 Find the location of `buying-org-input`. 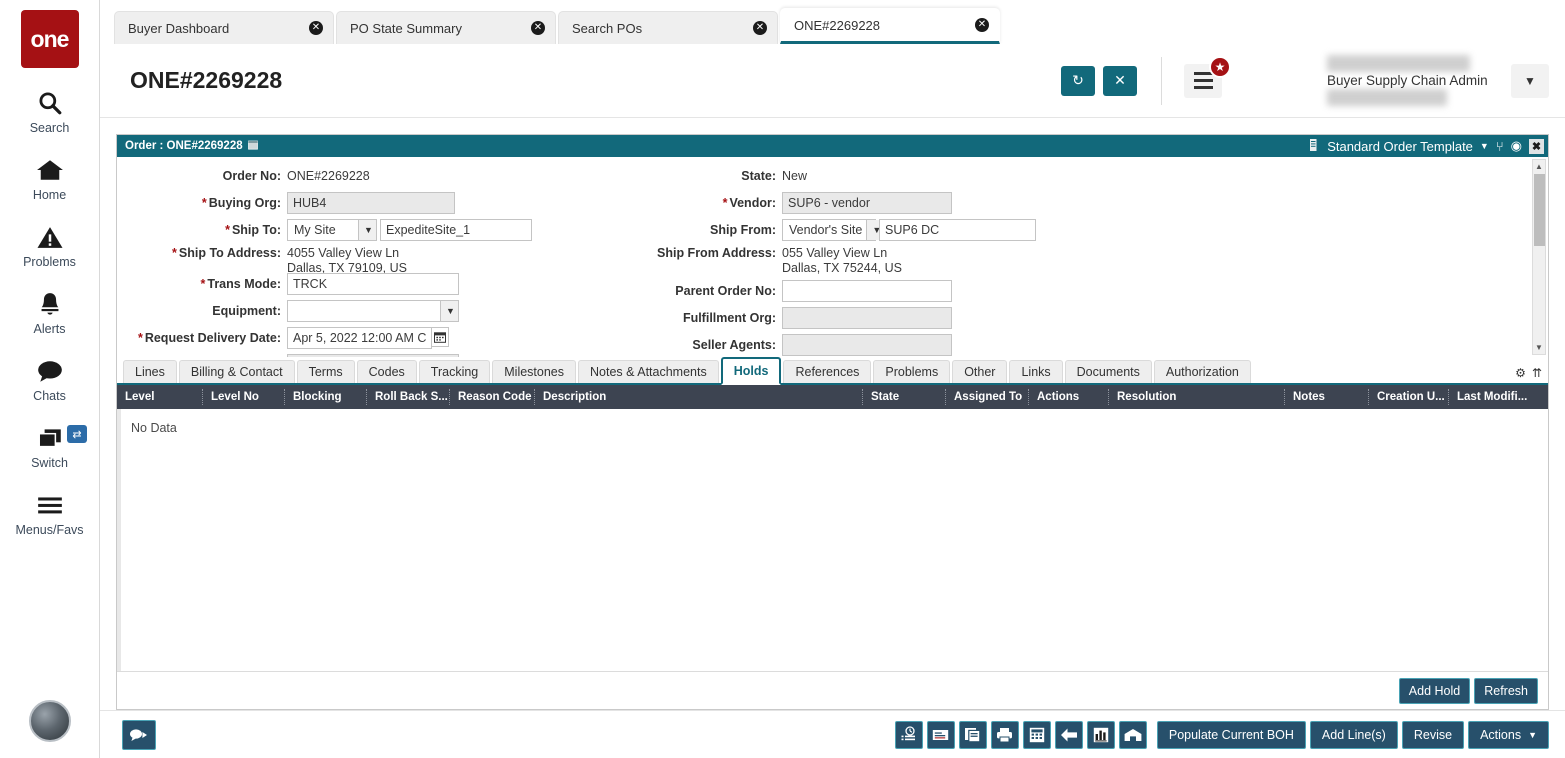

buying-org-input is located at coordinates (371, 203).